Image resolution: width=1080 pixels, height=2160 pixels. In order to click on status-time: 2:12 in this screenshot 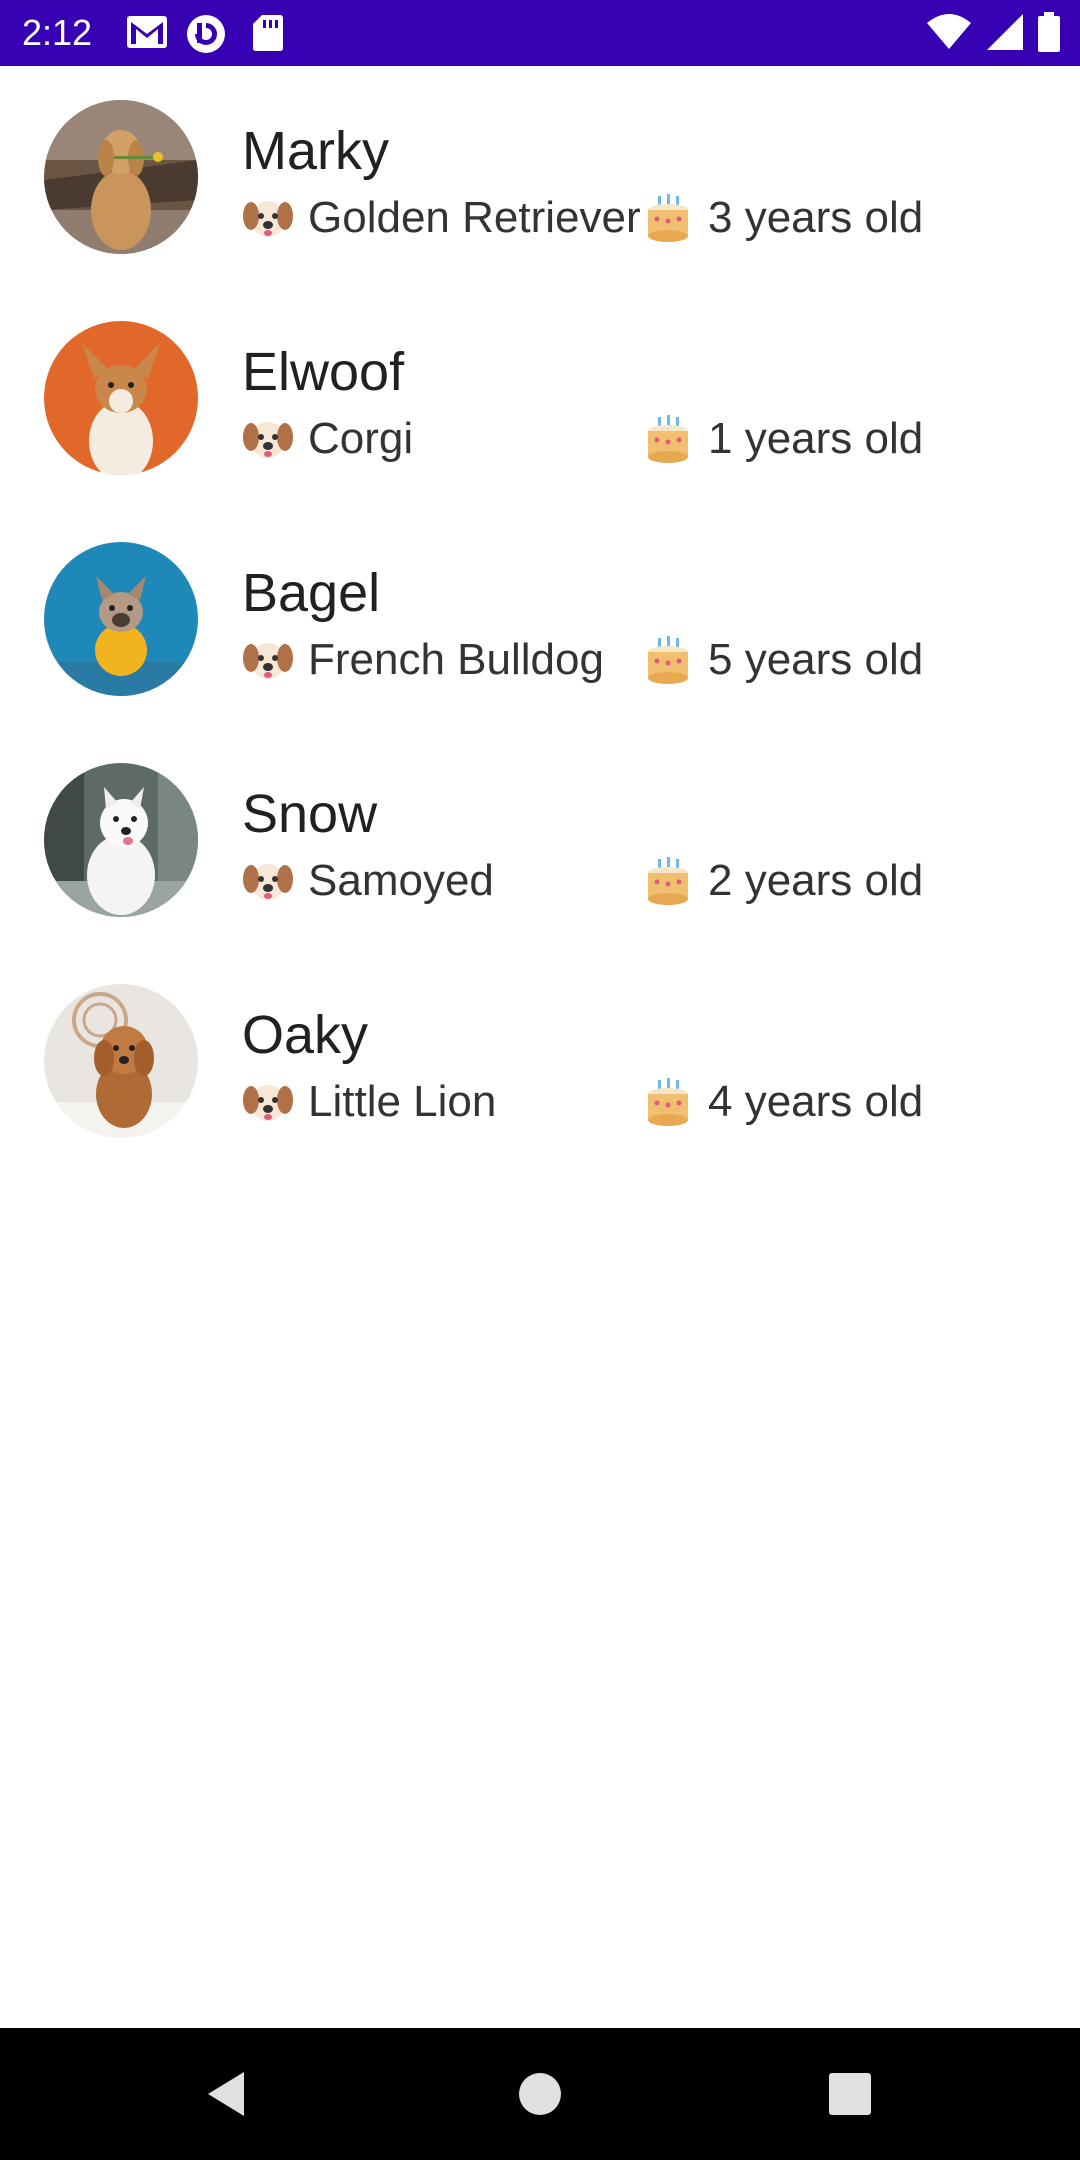, I will do `click(57, 32)`.